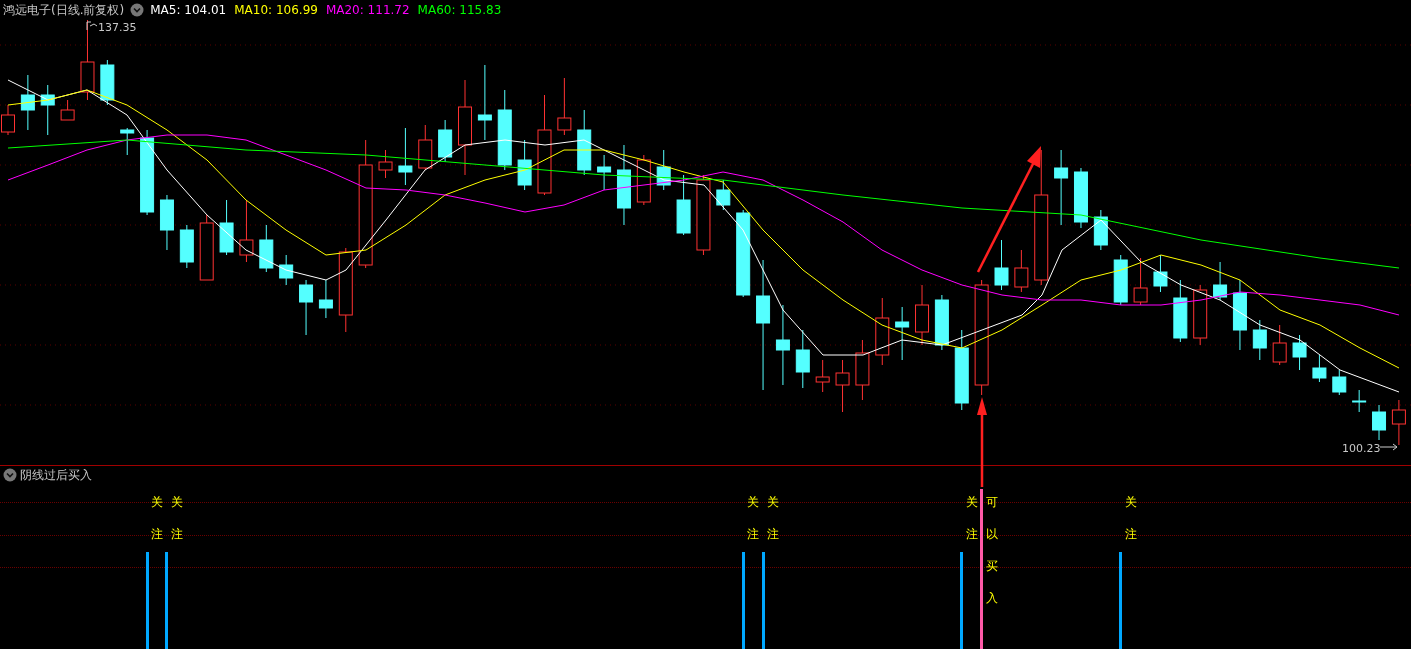 This screenshot has height=649, width=1411. I want to click on indicator-title: 阴线过后买入, so click(56, 475).